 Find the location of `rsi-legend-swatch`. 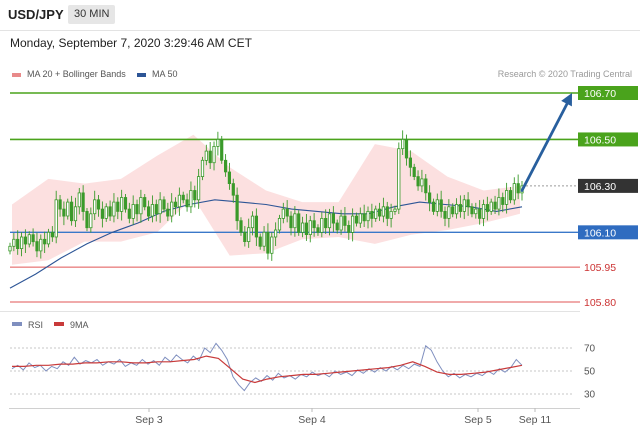

rsi-legend-swatch is located at coordinates (17, 324).